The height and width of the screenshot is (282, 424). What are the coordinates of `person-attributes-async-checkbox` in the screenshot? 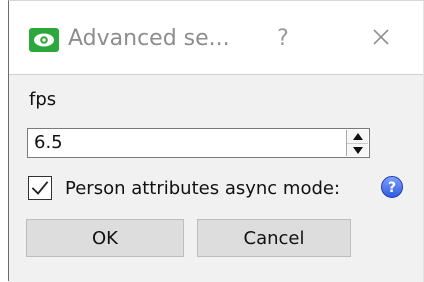 It's located at (40, 188).